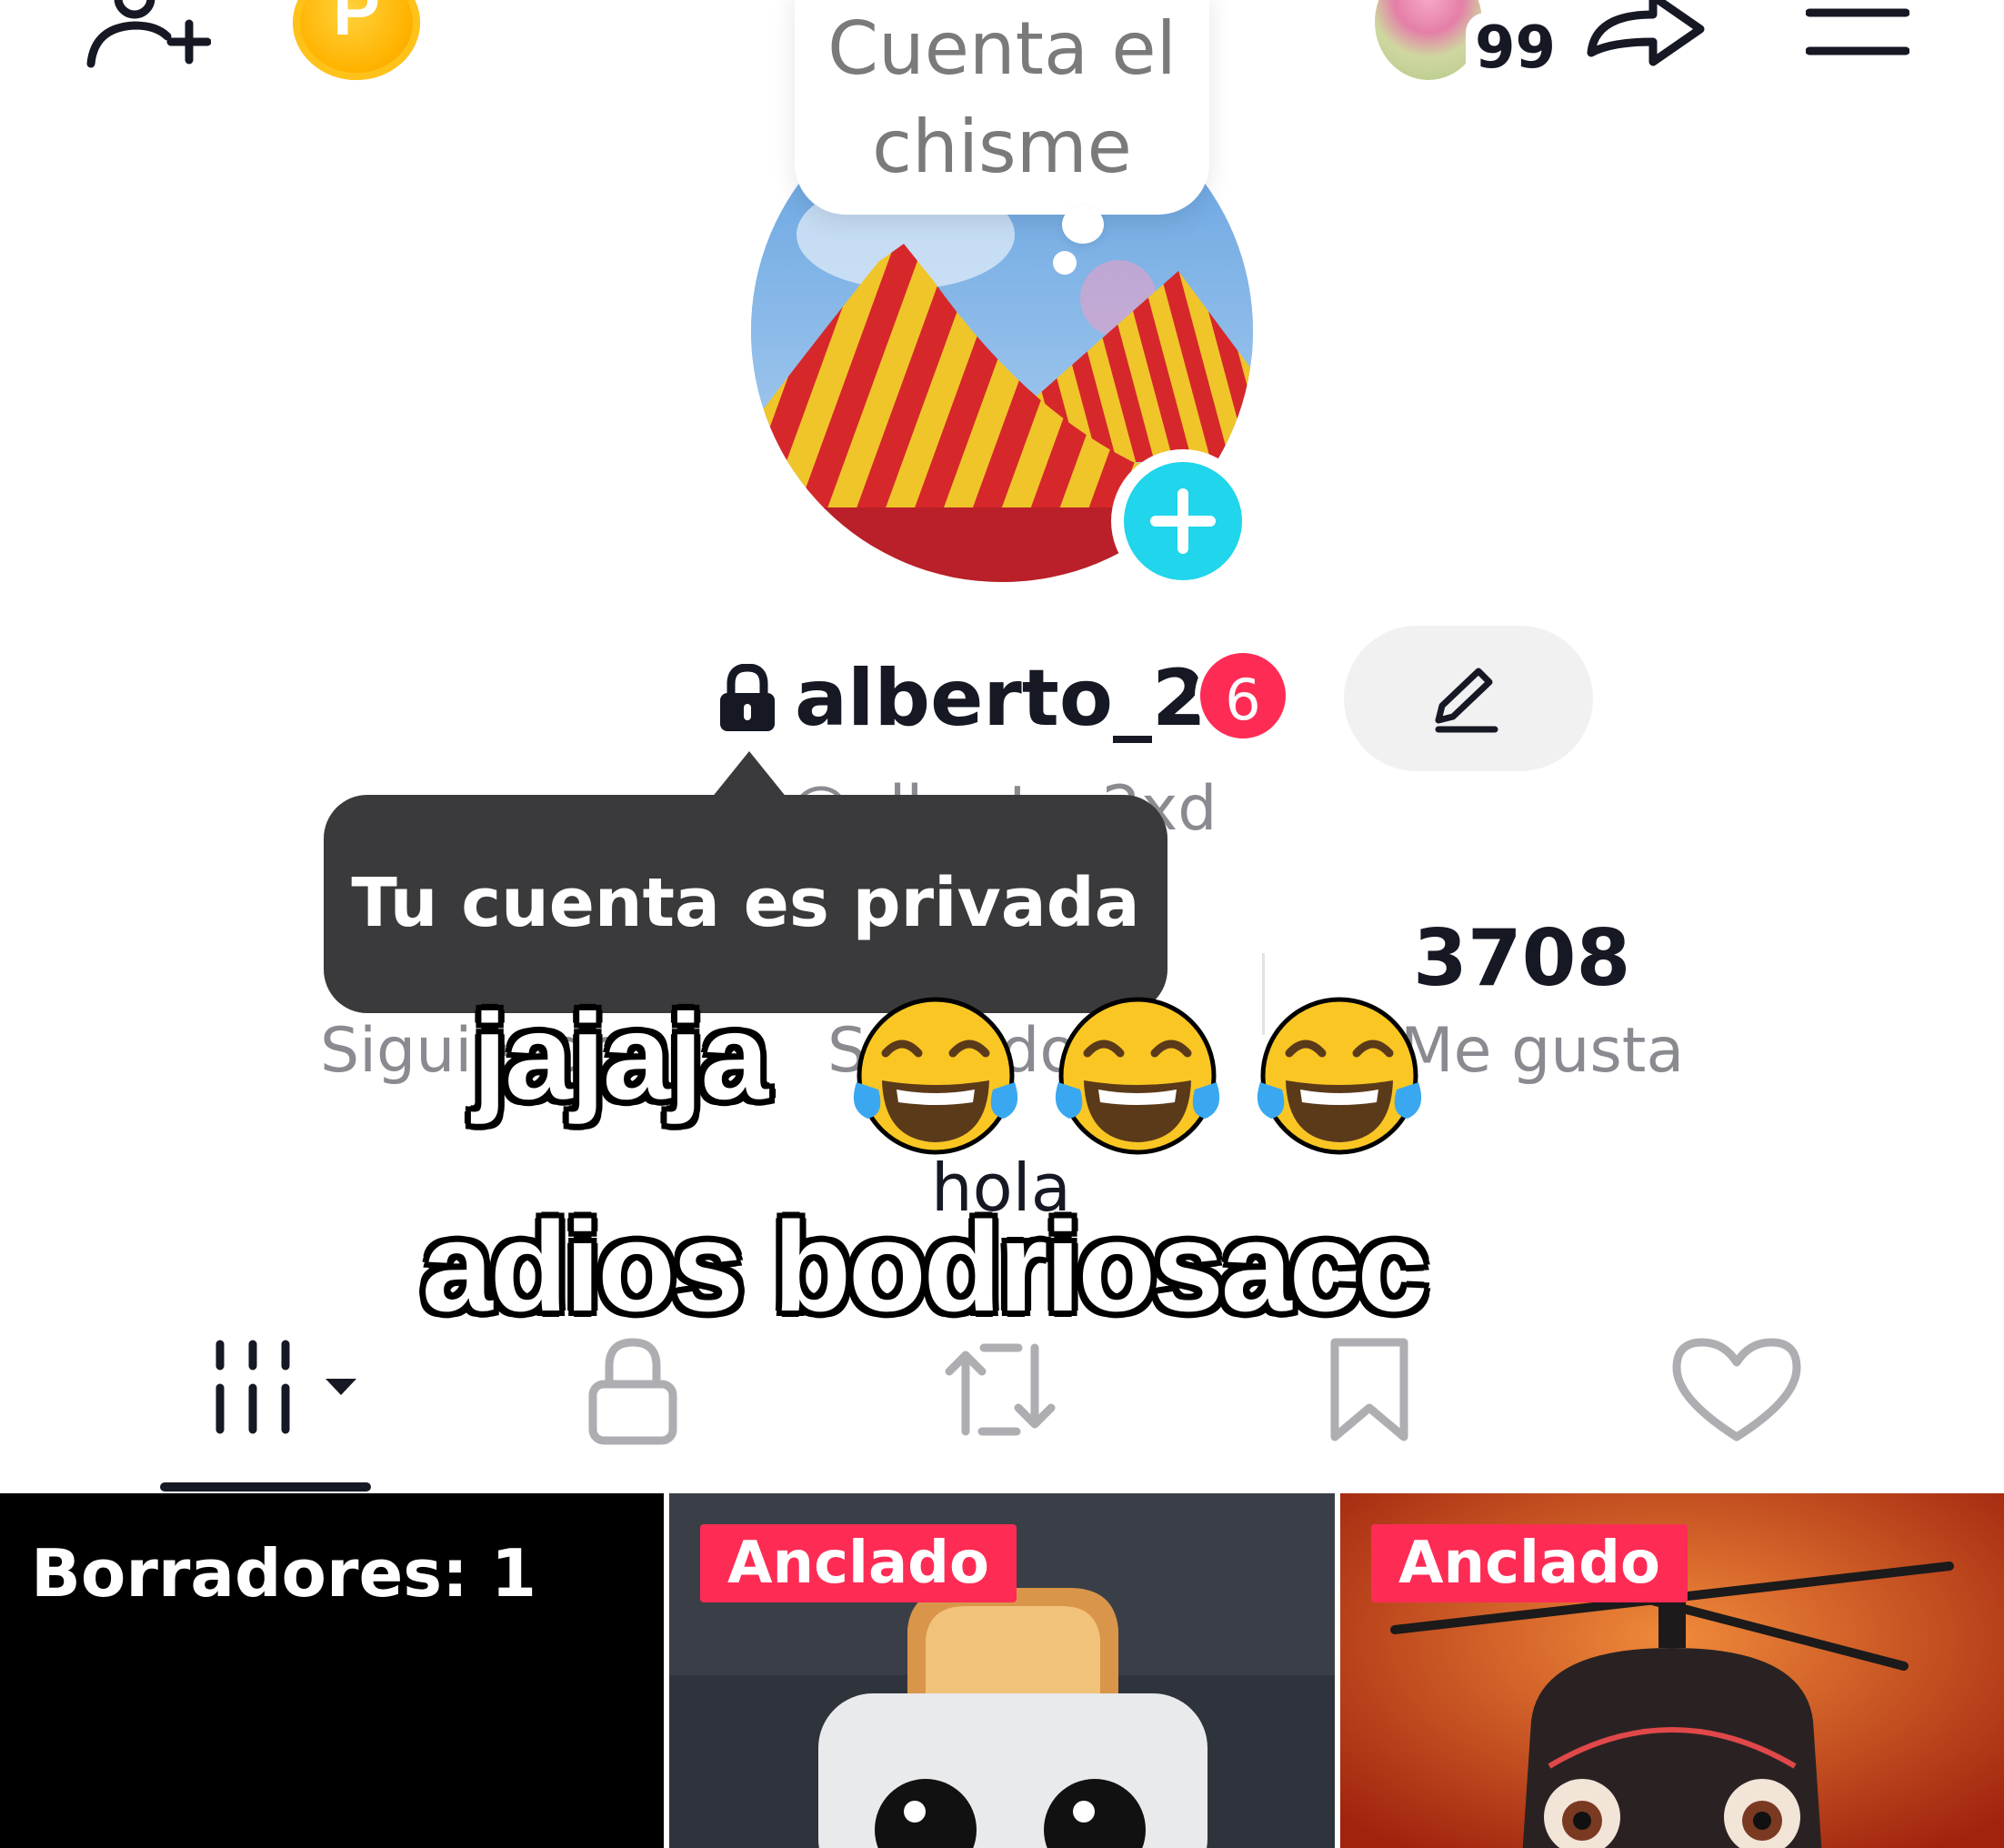 Image resolution: width=2004 pixels, height=1848 pixels. I want to click on coins-button: P, so click(356, 40).